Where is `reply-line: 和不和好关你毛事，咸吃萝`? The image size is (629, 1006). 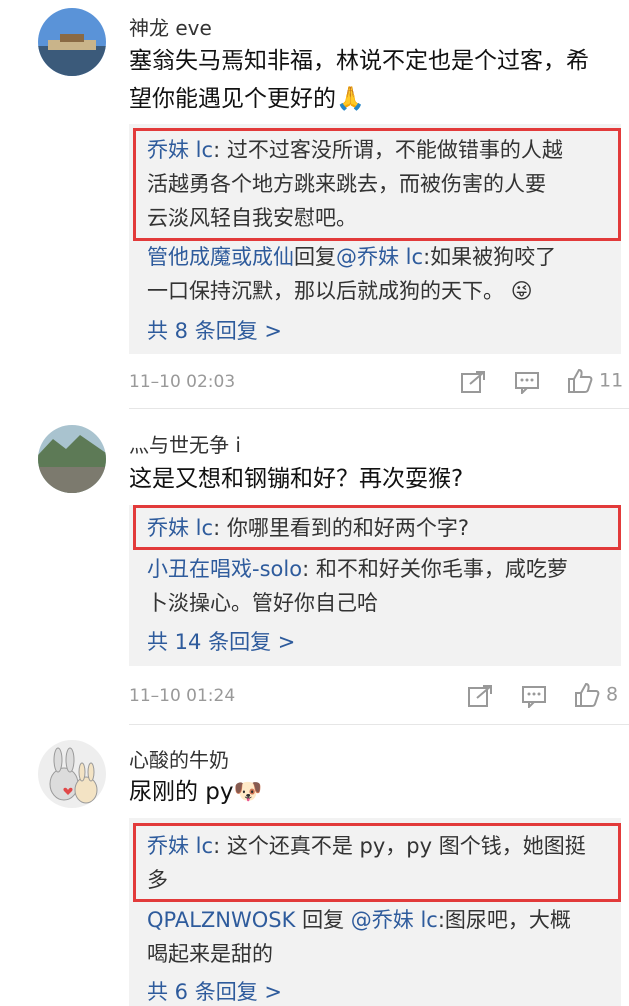
reply-line: 和不和好关你毛事，咸吃萝 is located at coordinates (441, 569).